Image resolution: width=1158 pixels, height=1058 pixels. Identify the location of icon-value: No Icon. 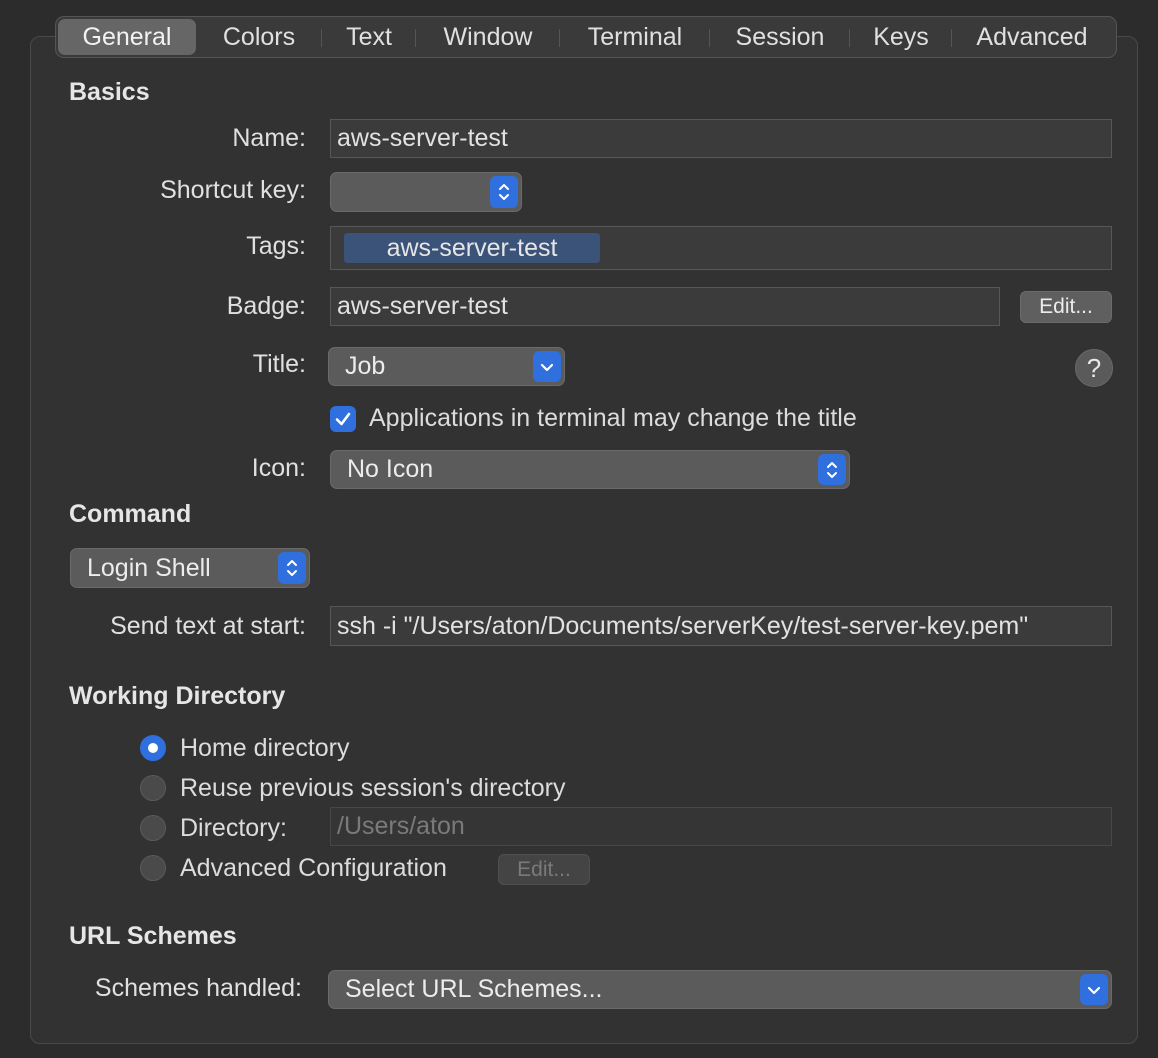
(390, 469).